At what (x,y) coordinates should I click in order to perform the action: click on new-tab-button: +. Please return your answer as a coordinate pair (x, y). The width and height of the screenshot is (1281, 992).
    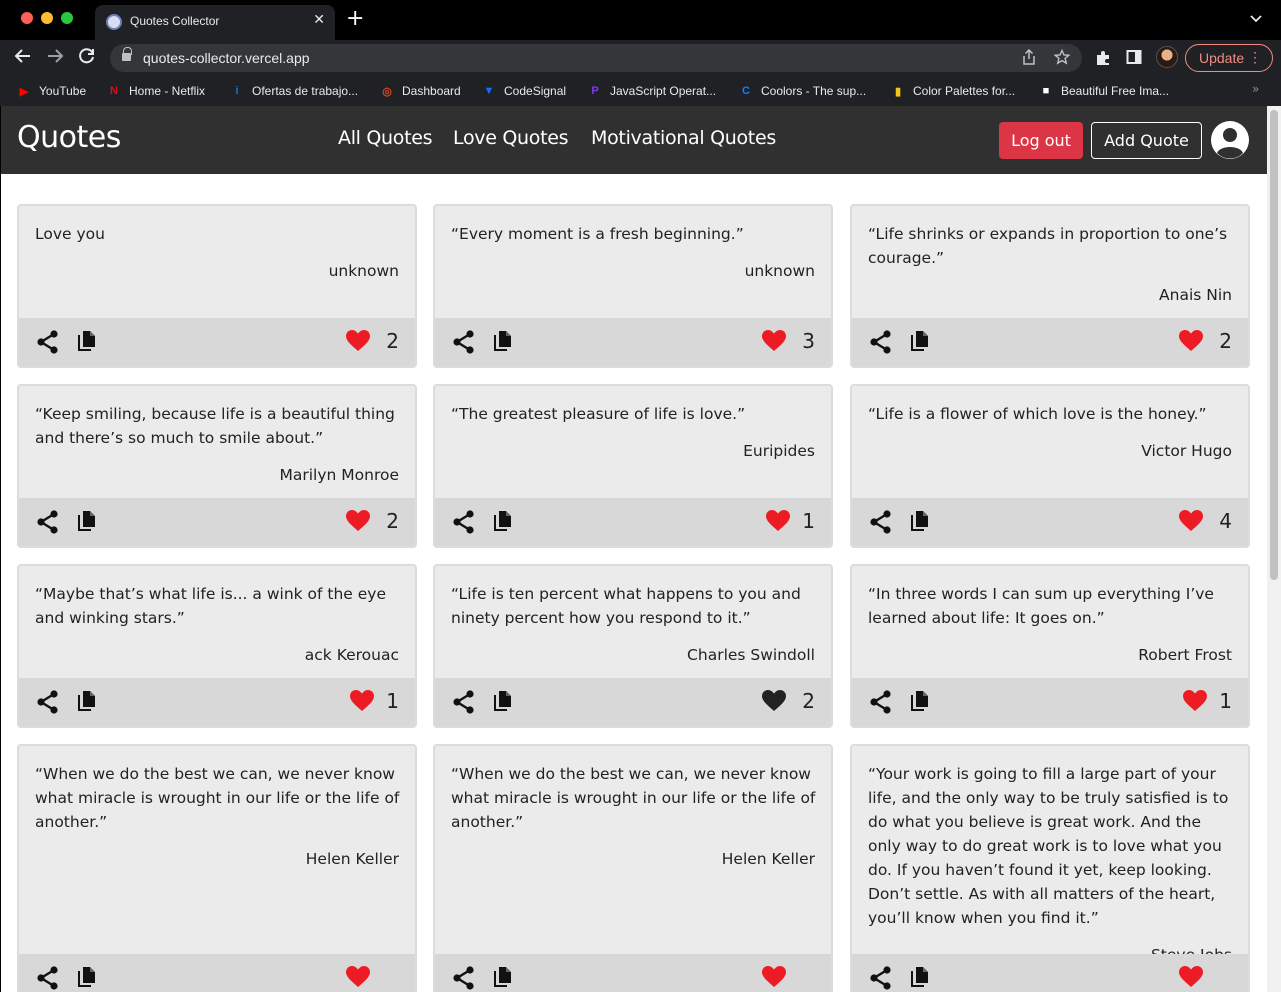
    Looking at the image, I should click on (355, 19).